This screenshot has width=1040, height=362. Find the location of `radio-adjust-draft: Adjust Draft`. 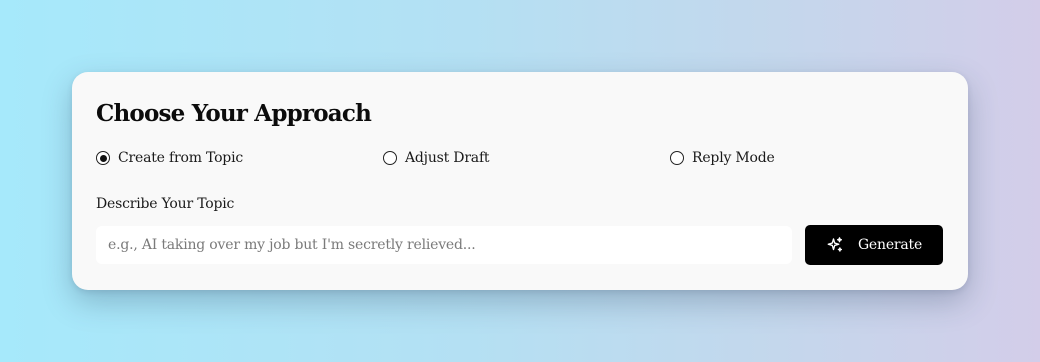

radio-adjust-draft: Adjust Draft is located at coordinates (436, 158).